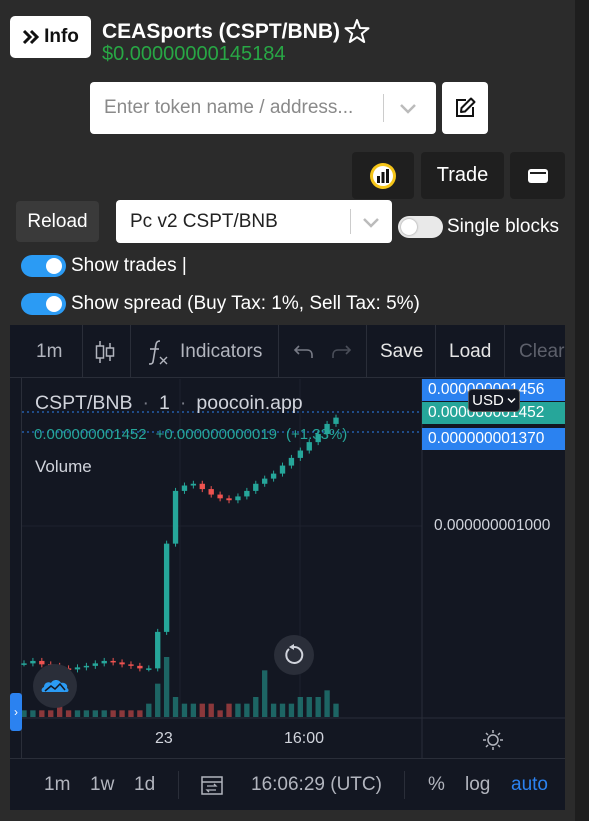 This screenshot has width=589, height=821. I want to click on price-tag-low: 0.000000001370, so click(493, 439).